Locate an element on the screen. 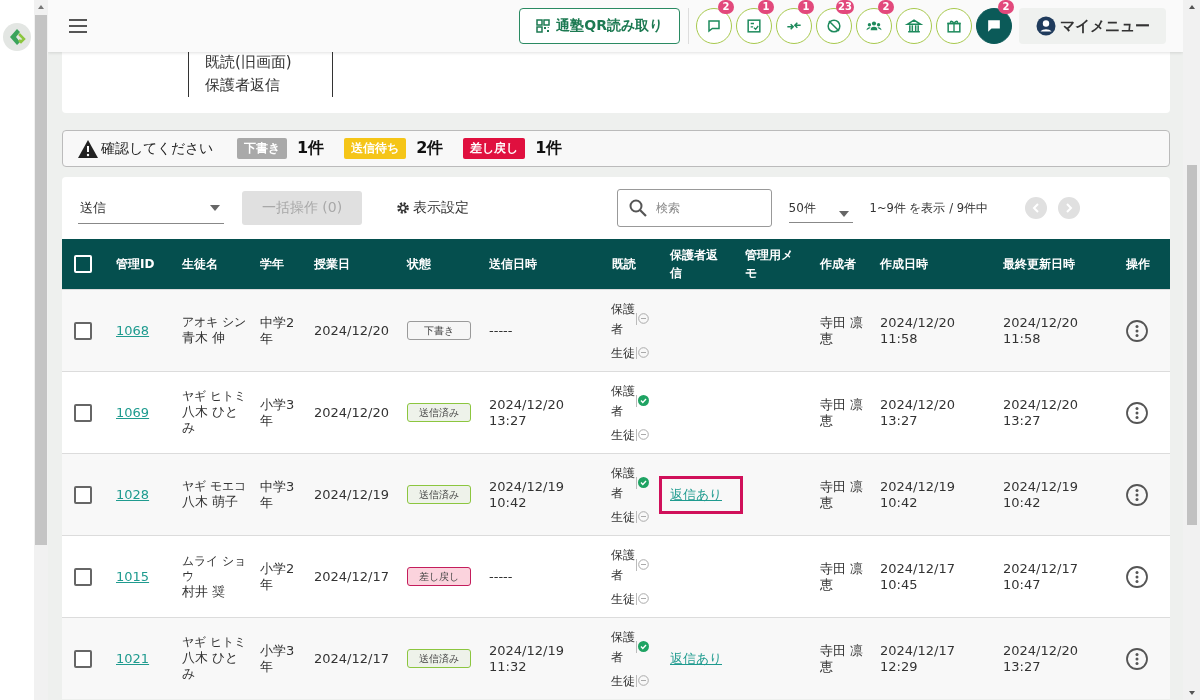 The height and width of the screenshot is (700, 1200). menu-icon is located at coordinates (78, 26).